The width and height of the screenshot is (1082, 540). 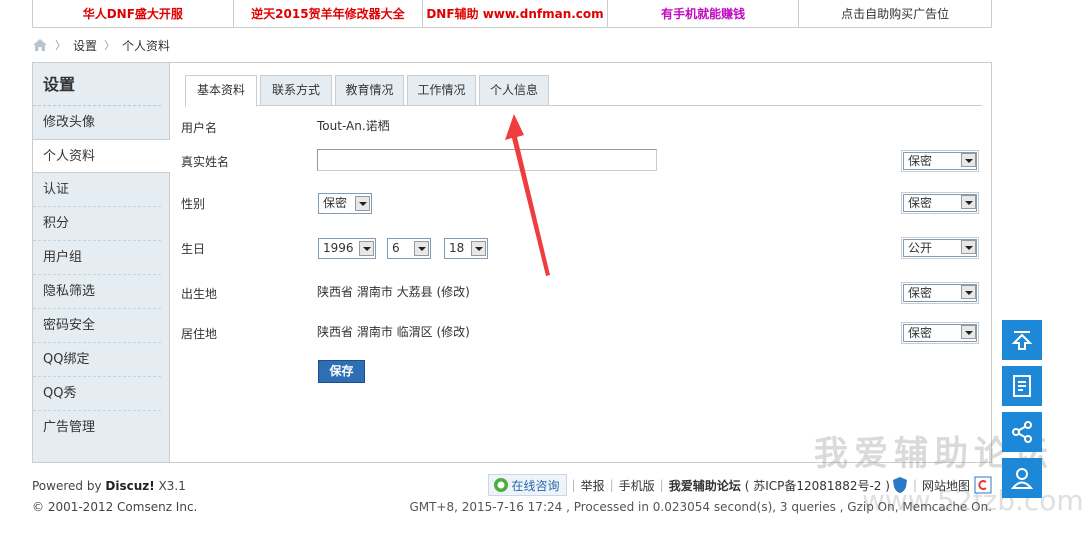 What do you see at coordinates (940, 203) in the screenshot?
I see `privacy-select-gender: 保密` at bounding box center [940, 203].